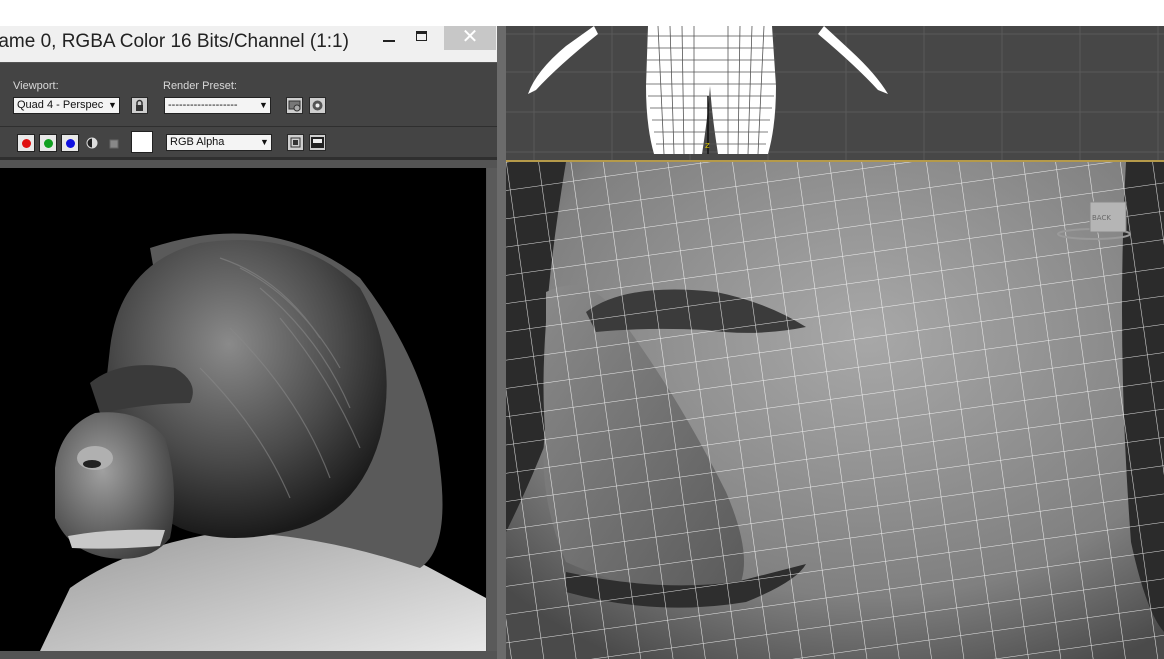 The width and height of the screenshot is (1164, 659). Describe the element at coordinates (36, 86) in the screenshot. I see `viewport-label: Viewport:` at that location.